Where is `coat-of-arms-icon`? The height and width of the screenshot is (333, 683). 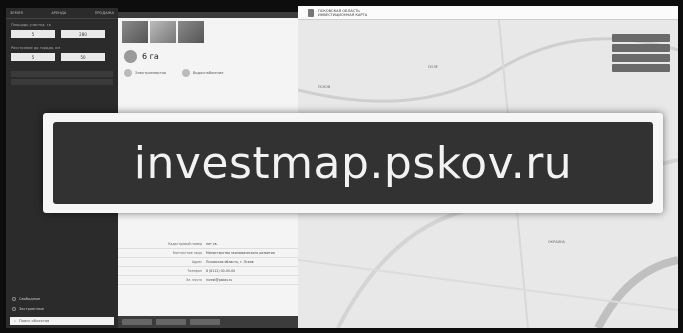 coat-of-arms-icon is located at coordinates (311, 12).